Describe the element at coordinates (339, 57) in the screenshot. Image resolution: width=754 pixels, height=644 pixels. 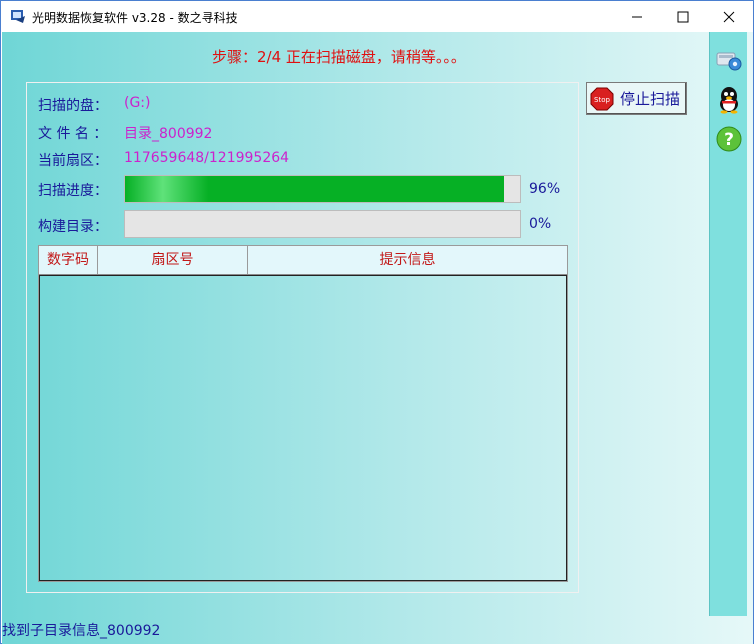
I see `step-status: 步骤：2/4 正在扫描磁盘，请稍等。。。` at that location.